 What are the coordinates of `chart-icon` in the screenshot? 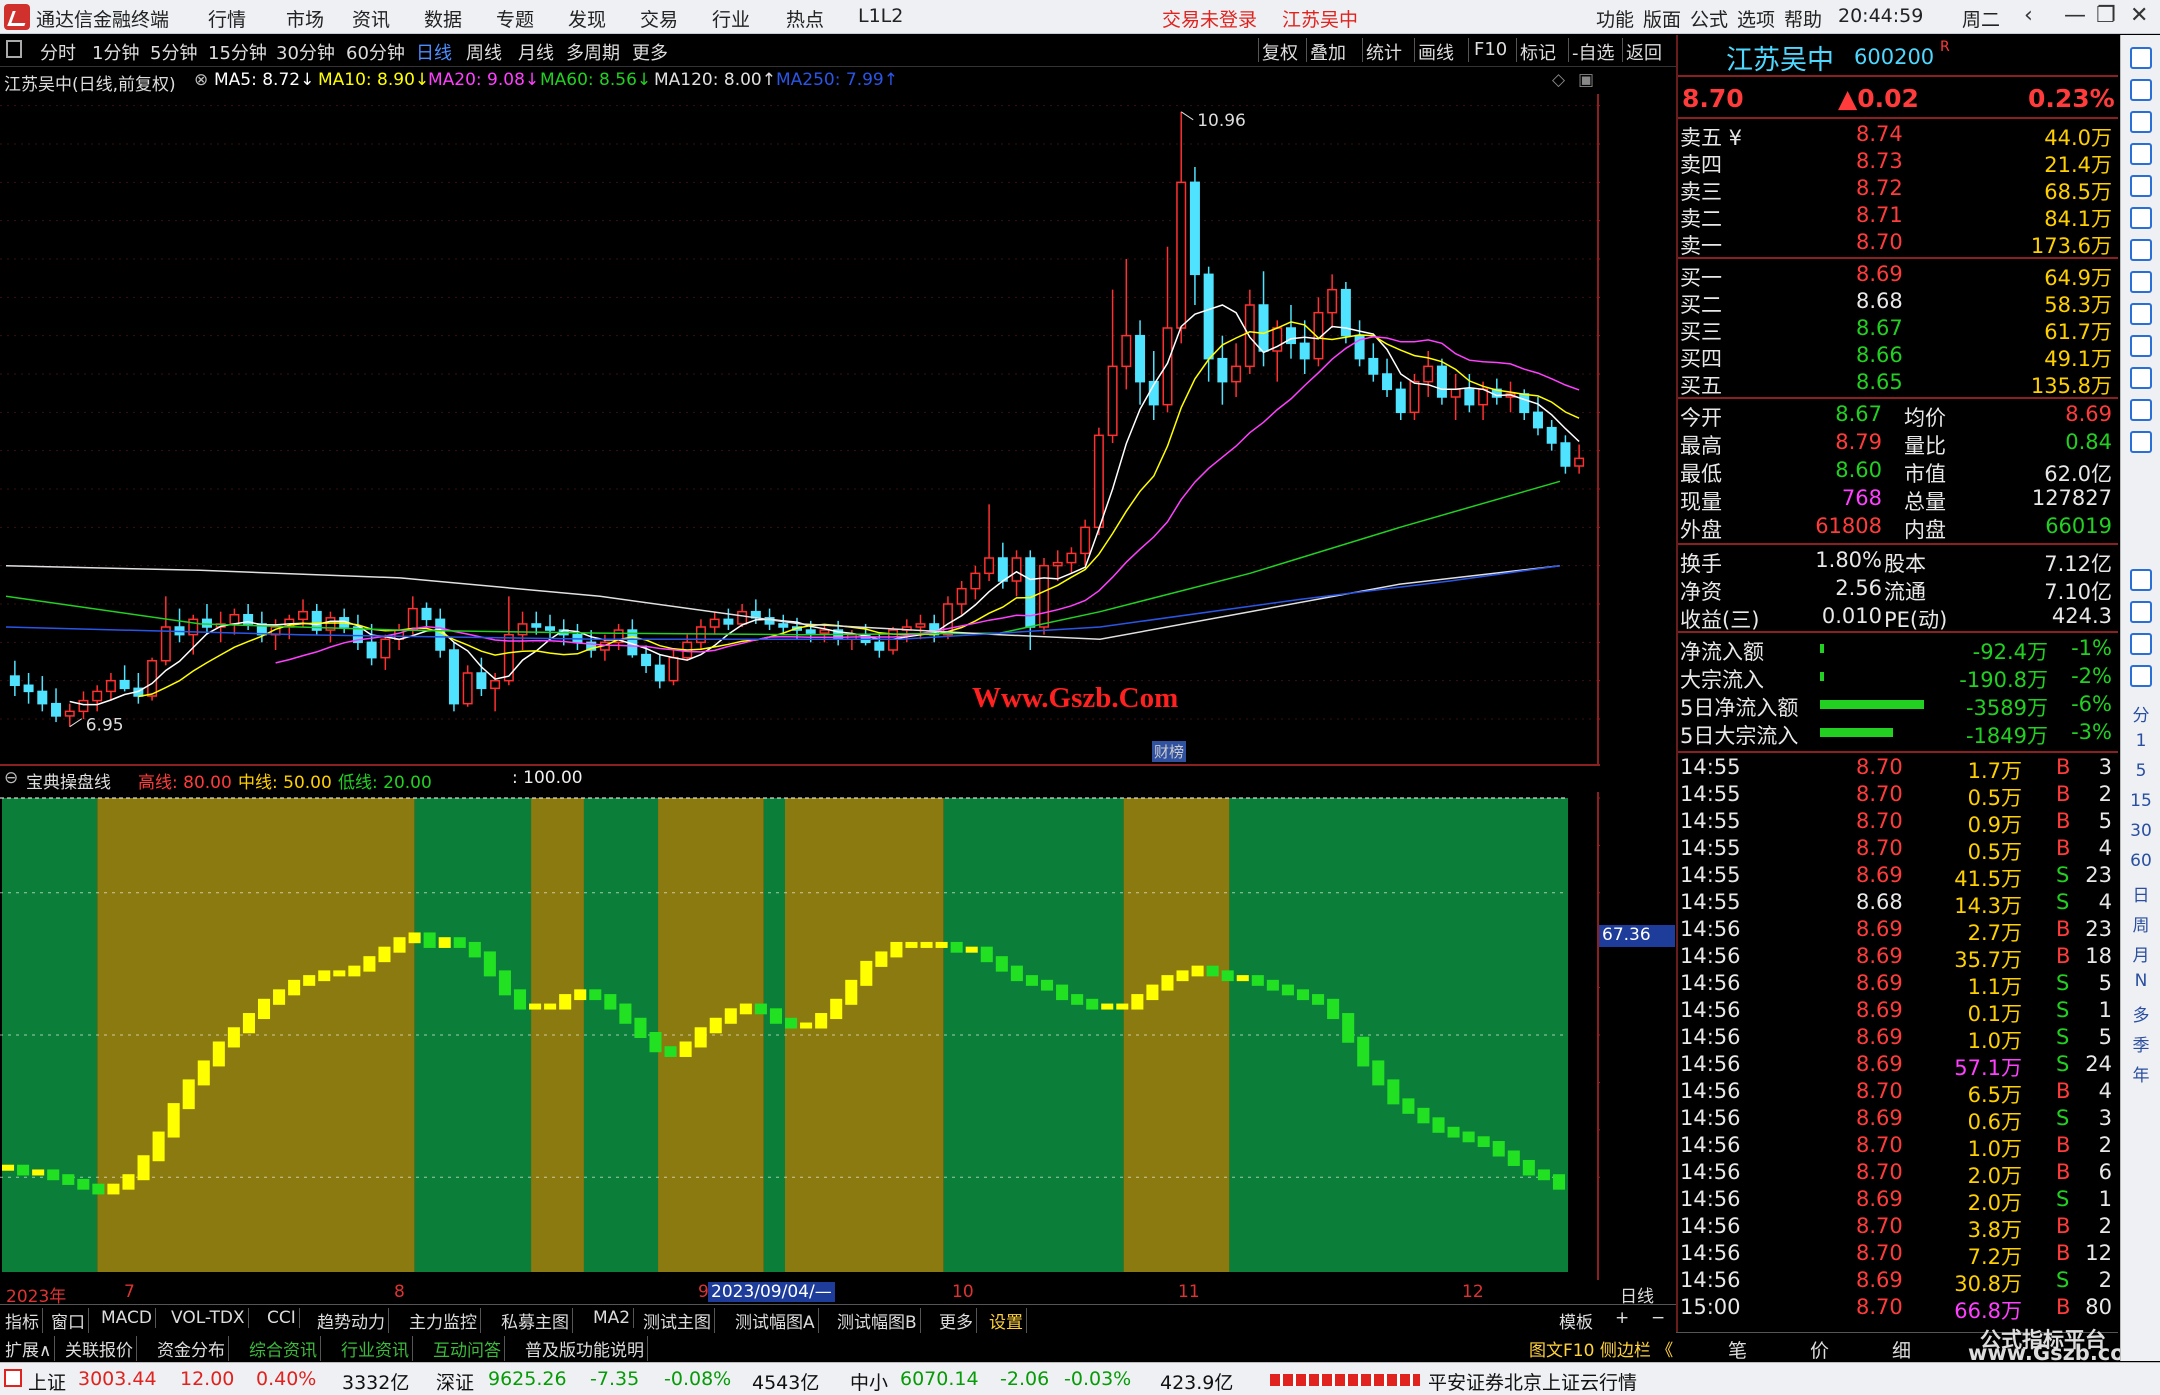 It's located at (2141, 250).